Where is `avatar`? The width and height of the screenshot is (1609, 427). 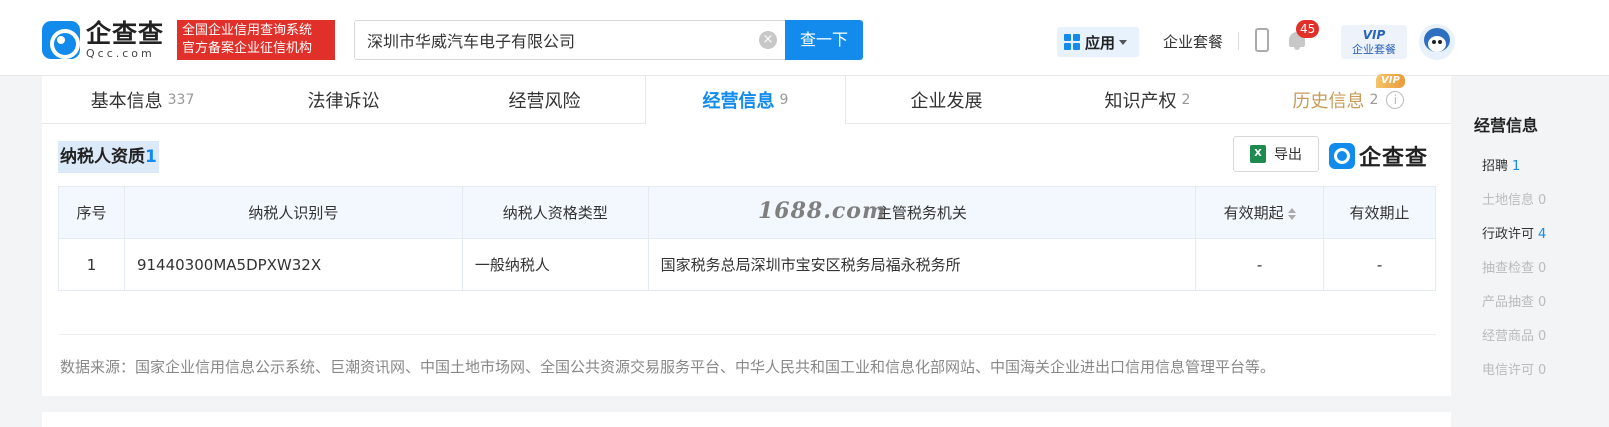
avatar is located at coordinates (1437, 42).